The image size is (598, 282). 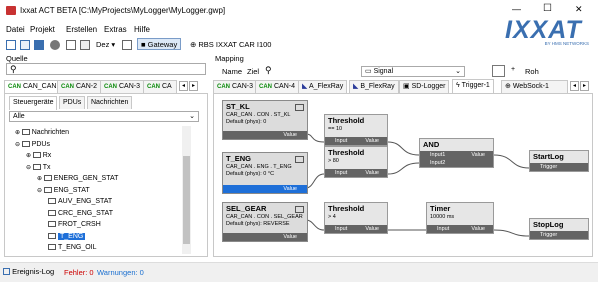 What do you see at coordinates (142, 29) in the screenshot?
I see `menu-hilfe: Hilfe` at bounding box center [142, 29].